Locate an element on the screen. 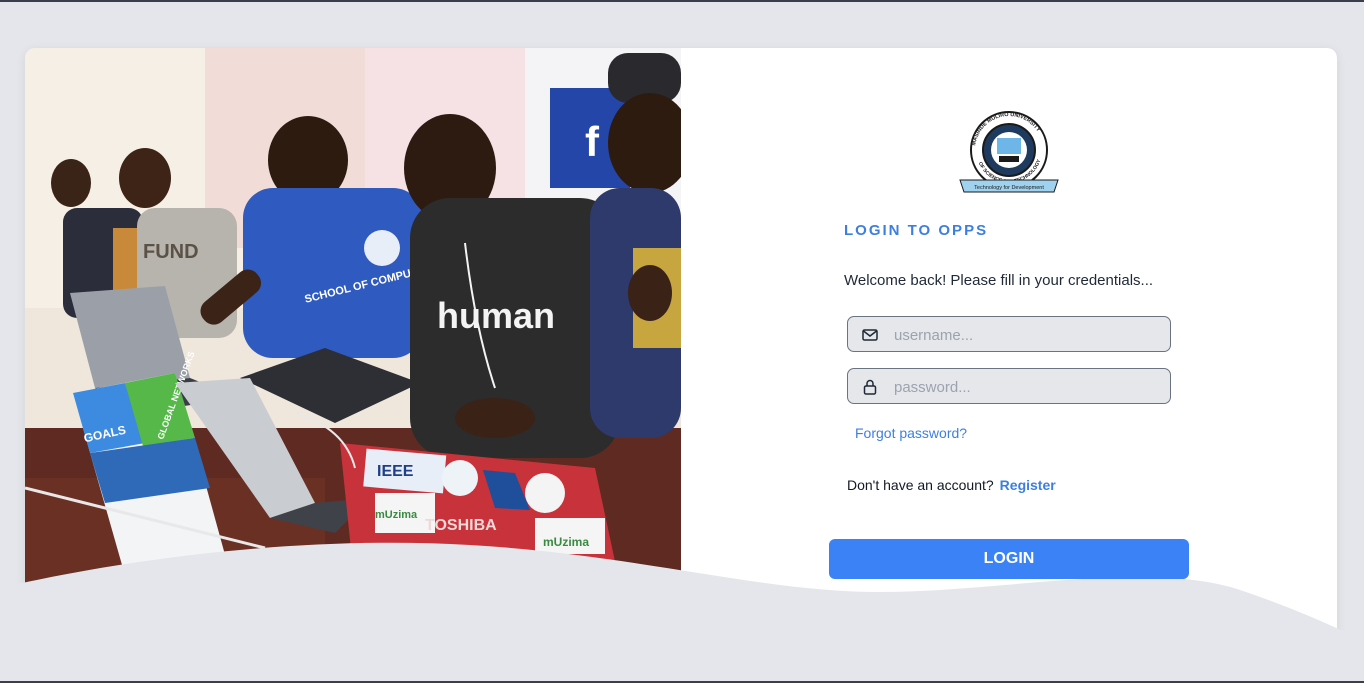 This screenshot has width=1364, height=683. forgot-password-link: Forgot password? is located at coordinates (911, 433).